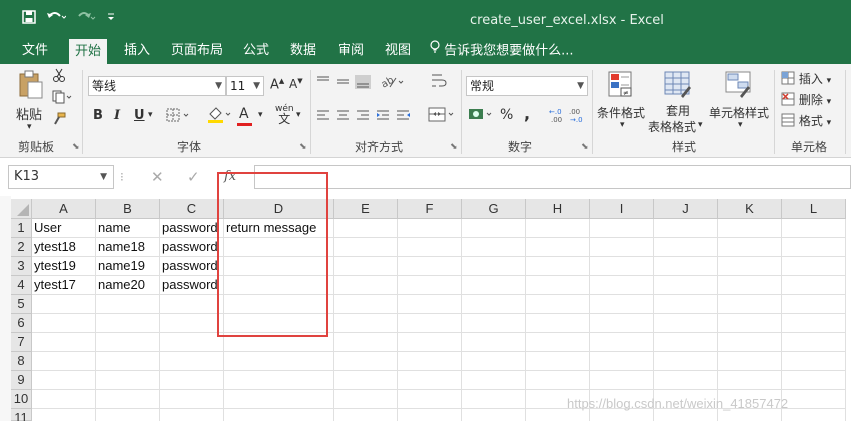 The width and height of the screenshot is (851, 421). Describe the element at coordinates (806, 79) in the screenshot. I see `insert-cells-button: 插入 ▾` at that location.